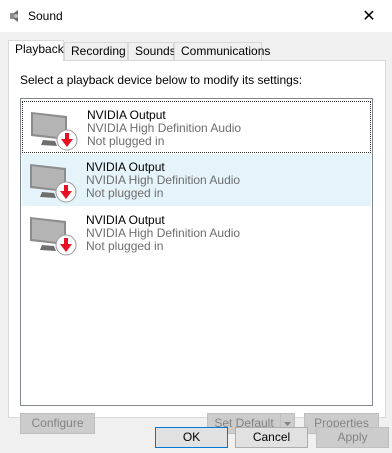 This screenshot has height=453, width=392. I want to click on ok-button: OK, so click(191, 437).